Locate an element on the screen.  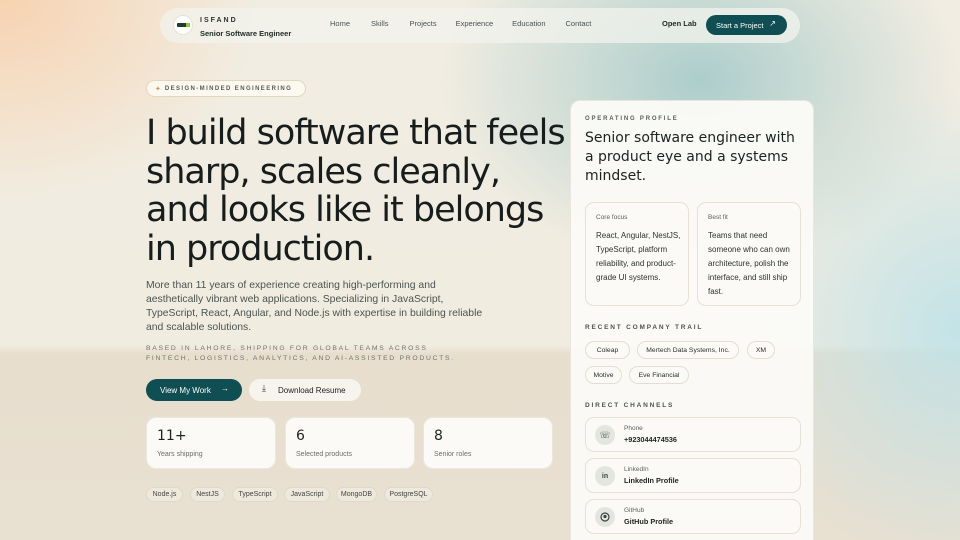
tech-chip-mongodb: MongoDB is located at coordinates (356, 494).